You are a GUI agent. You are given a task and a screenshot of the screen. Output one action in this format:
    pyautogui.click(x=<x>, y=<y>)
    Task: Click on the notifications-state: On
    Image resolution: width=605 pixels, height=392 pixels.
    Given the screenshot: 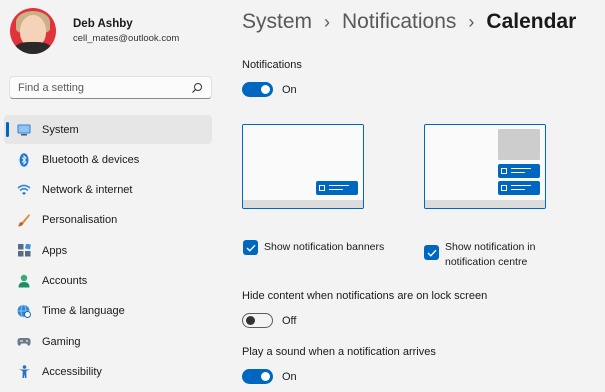 What is the action you would take?
    pyautogui.click(x=289, y=89)
    